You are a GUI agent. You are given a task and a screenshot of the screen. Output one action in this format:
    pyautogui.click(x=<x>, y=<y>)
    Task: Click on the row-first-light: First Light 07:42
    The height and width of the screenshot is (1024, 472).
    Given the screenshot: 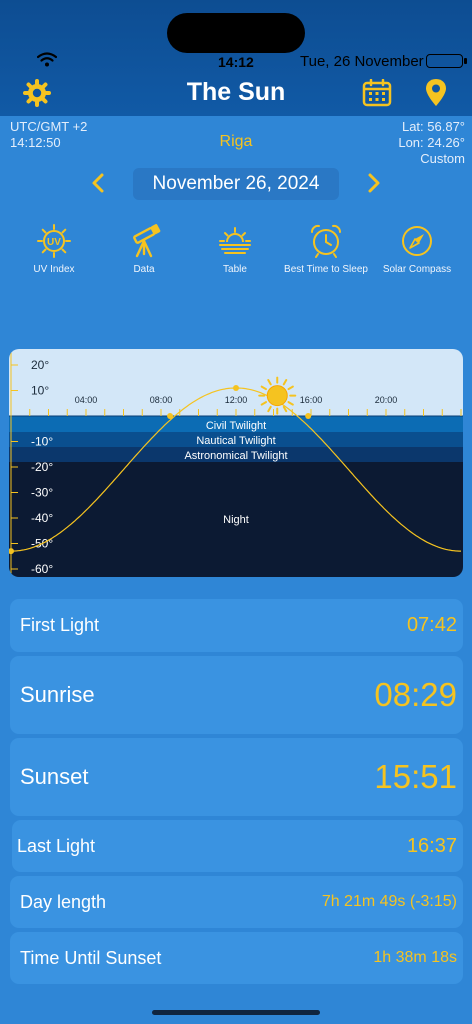 What is the action you would take?
    pyautogui.click(x=236, y=625)
    